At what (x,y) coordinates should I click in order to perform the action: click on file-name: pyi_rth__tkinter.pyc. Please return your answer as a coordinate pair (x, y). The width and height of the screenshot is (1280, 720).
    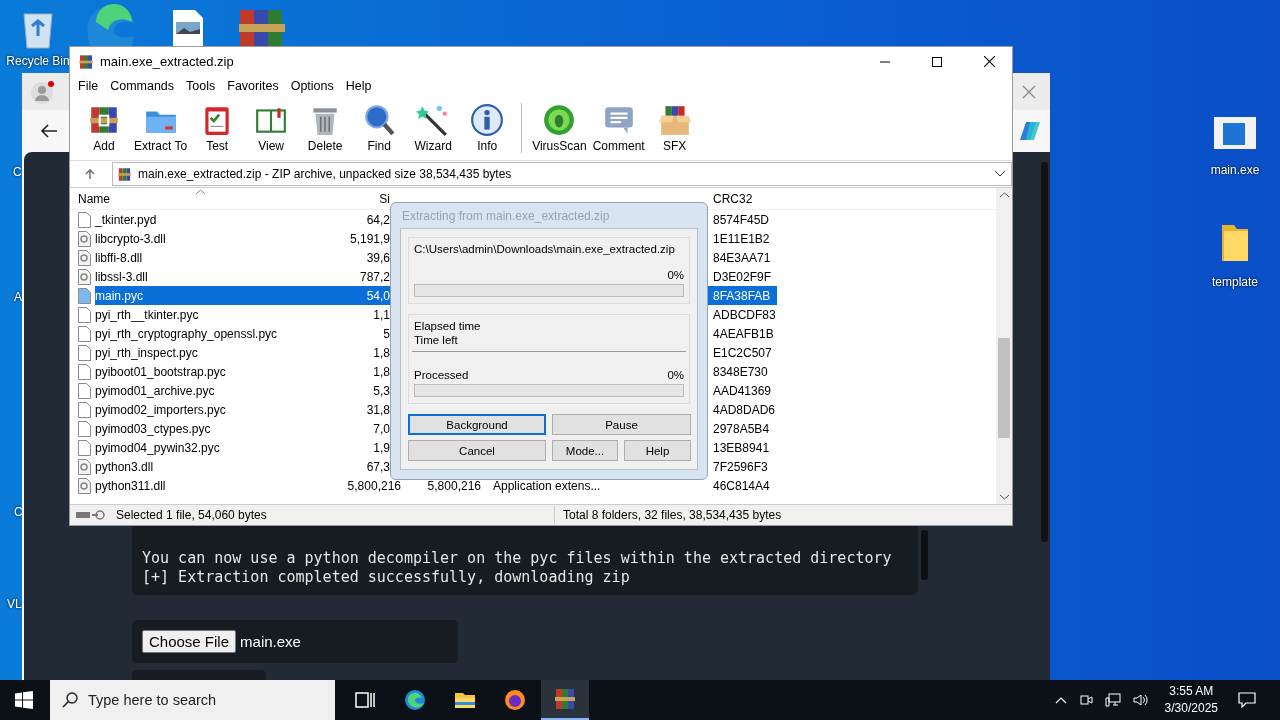
    Looking at the image, I should click on (147, 314).